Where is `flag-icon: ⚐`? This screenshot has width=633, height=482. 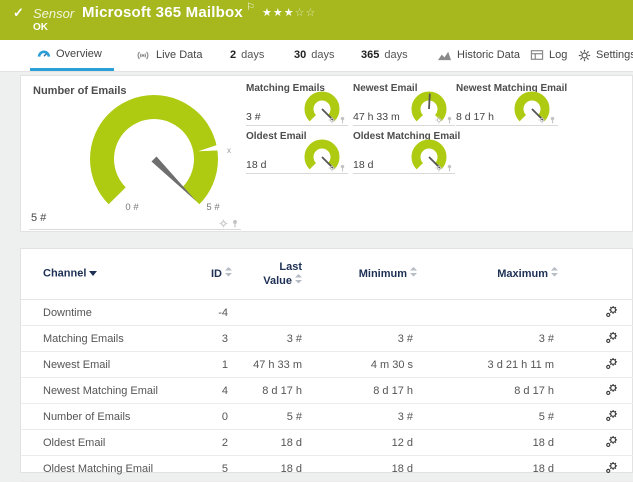
flag-icon: ⚐ is located at coordinates (250, 7).